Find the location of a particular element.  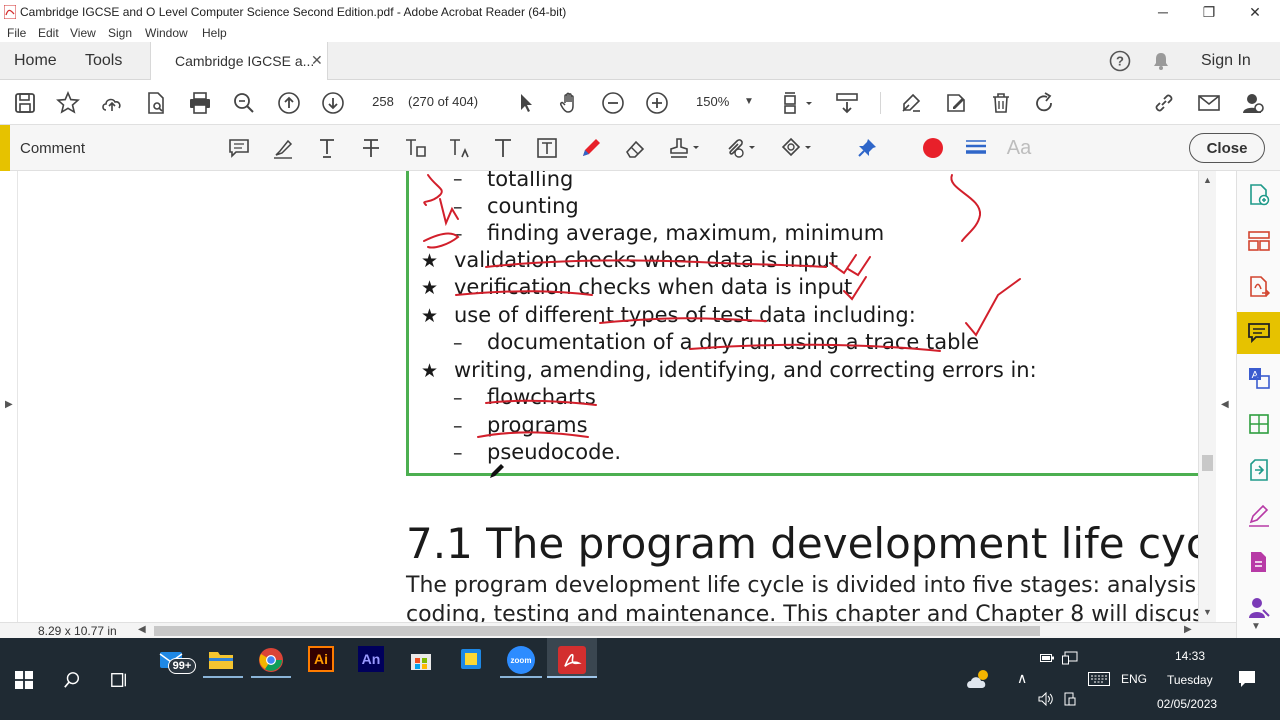

translate-icon: A is located at coordinates (1259, 378).